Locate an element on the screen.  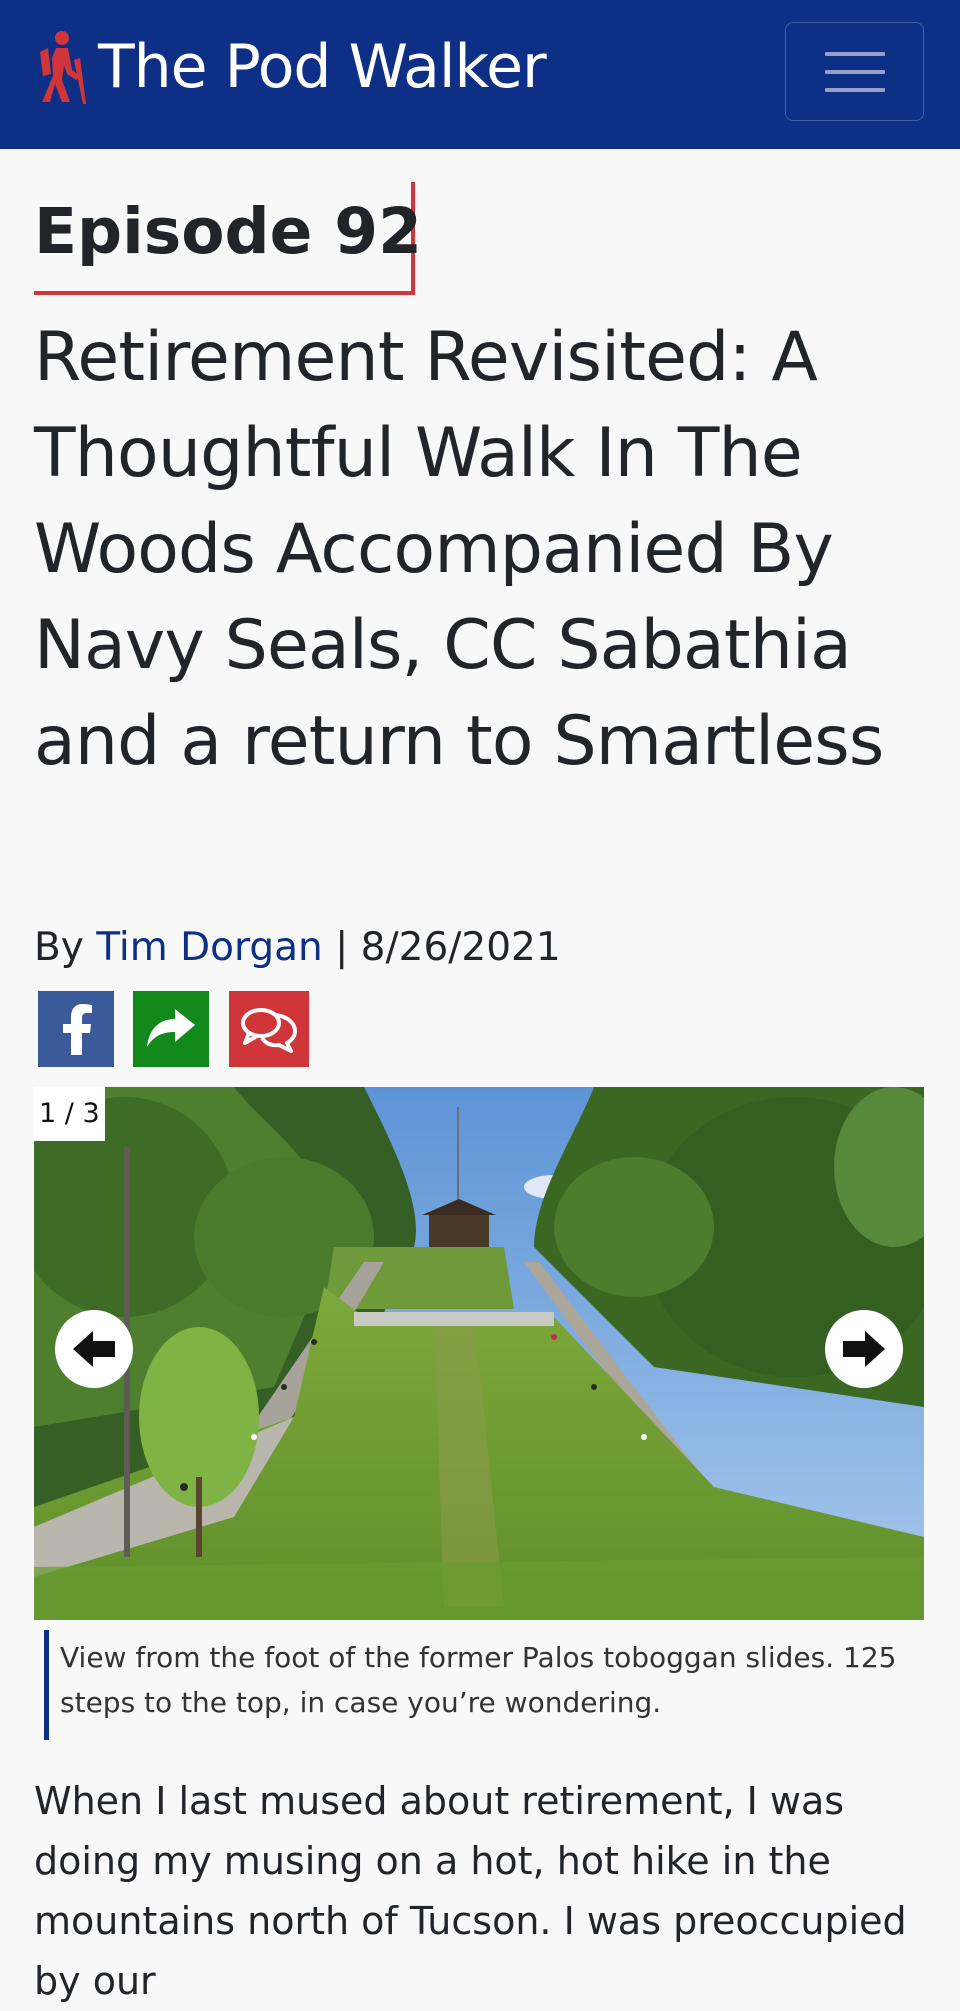
brand-link: The Pod Walker is located at coordinates (290, 67).